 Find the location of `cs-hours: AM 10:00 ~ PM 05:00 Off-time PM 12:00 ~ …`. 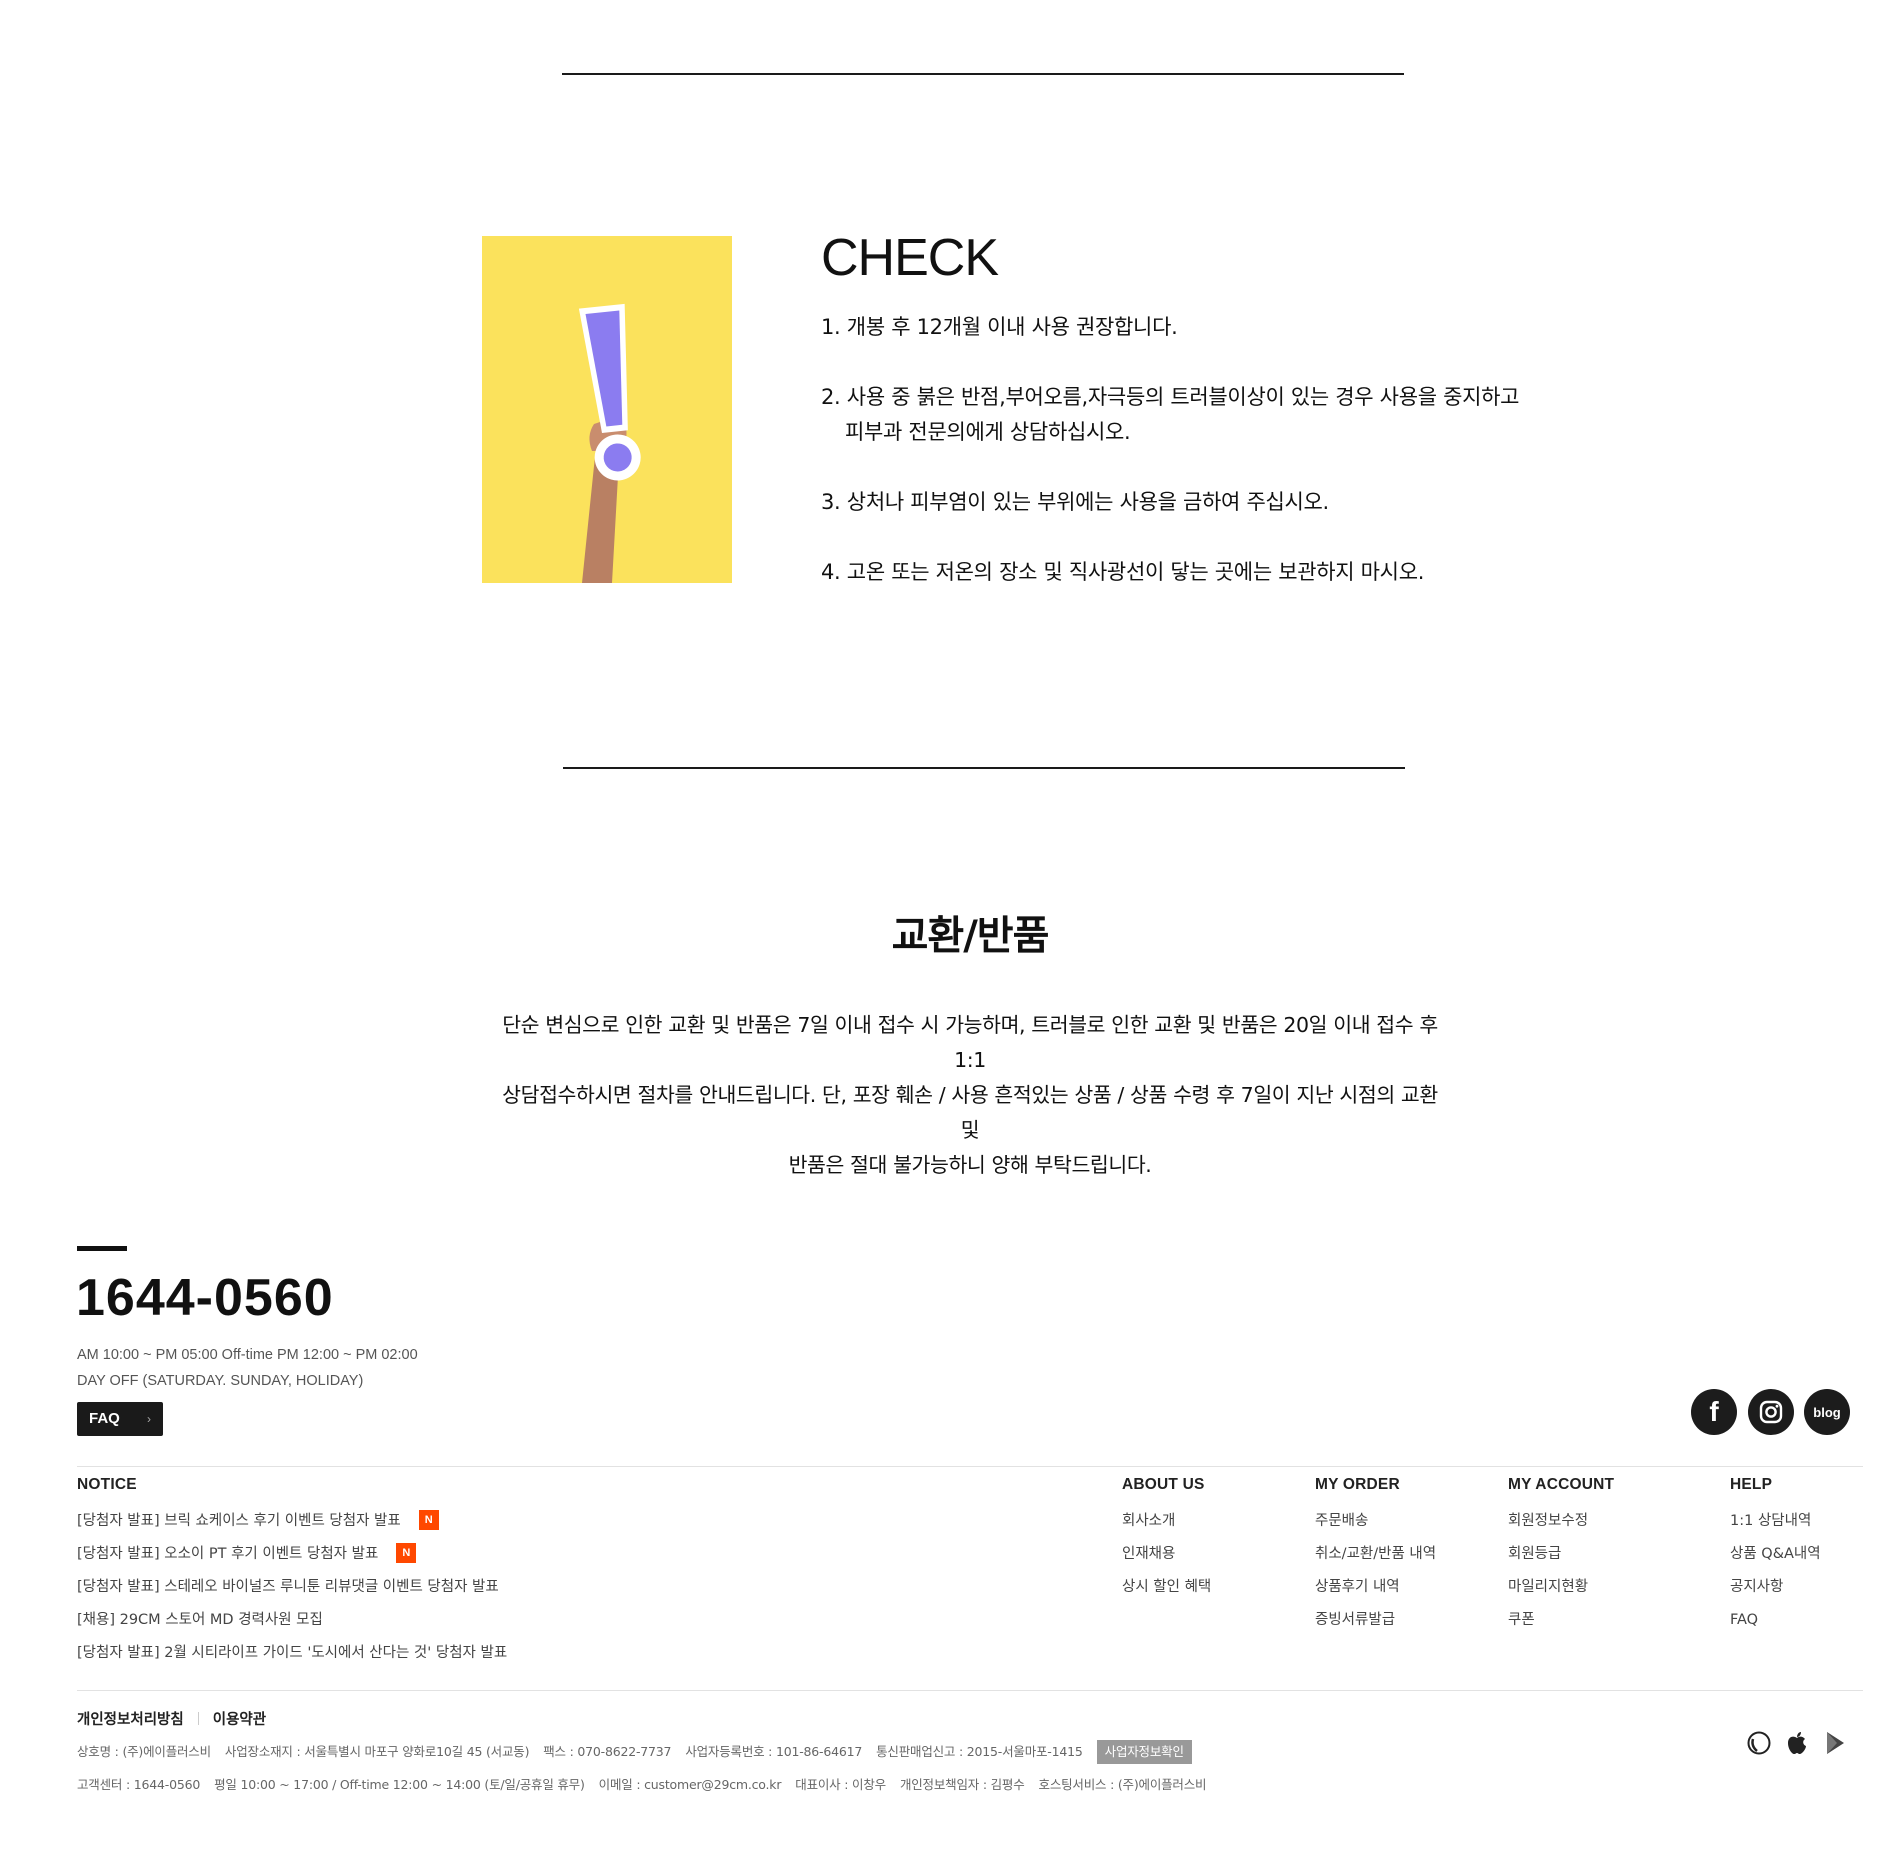

cs-hours: AM 10:00 ~ PM 05:00 Off-time PM 12:00 ~ … is located at coordinates (247, 1368).